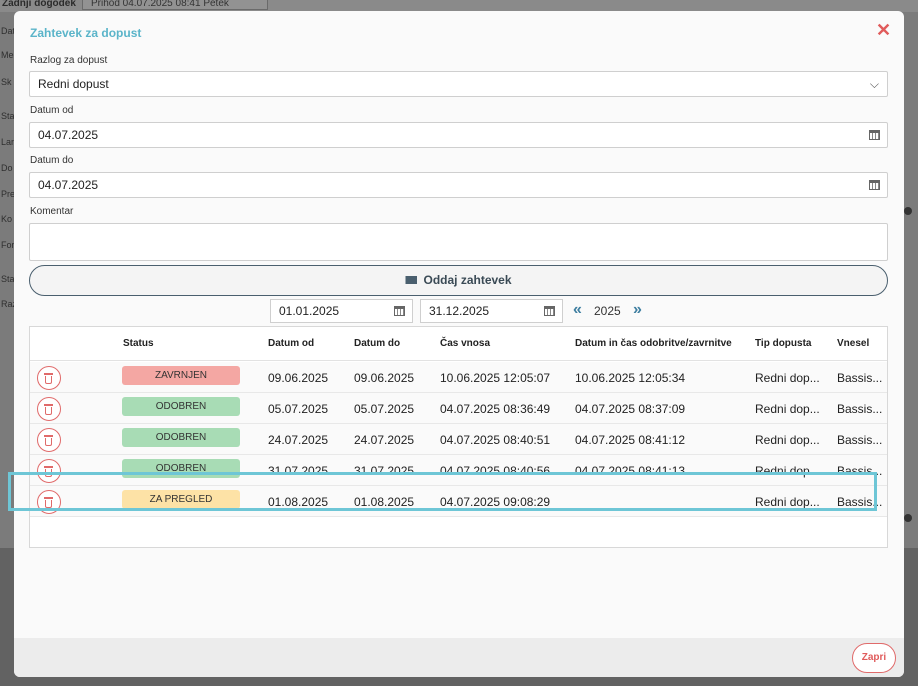 The image size is (918, 686). Describe the element at coordinates (291, 343) in the screenshot. I see `column-header-date-from: Datum od` at that location.